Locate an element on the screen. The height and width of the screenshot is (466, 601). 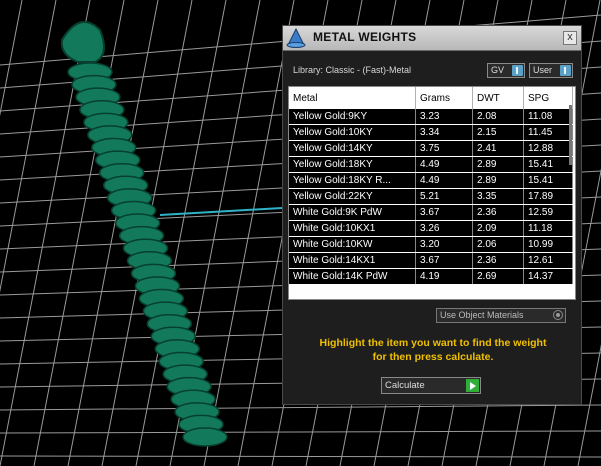
use-object-materials-dropdown: Use Object Materials is located at coordinates (501, 315).